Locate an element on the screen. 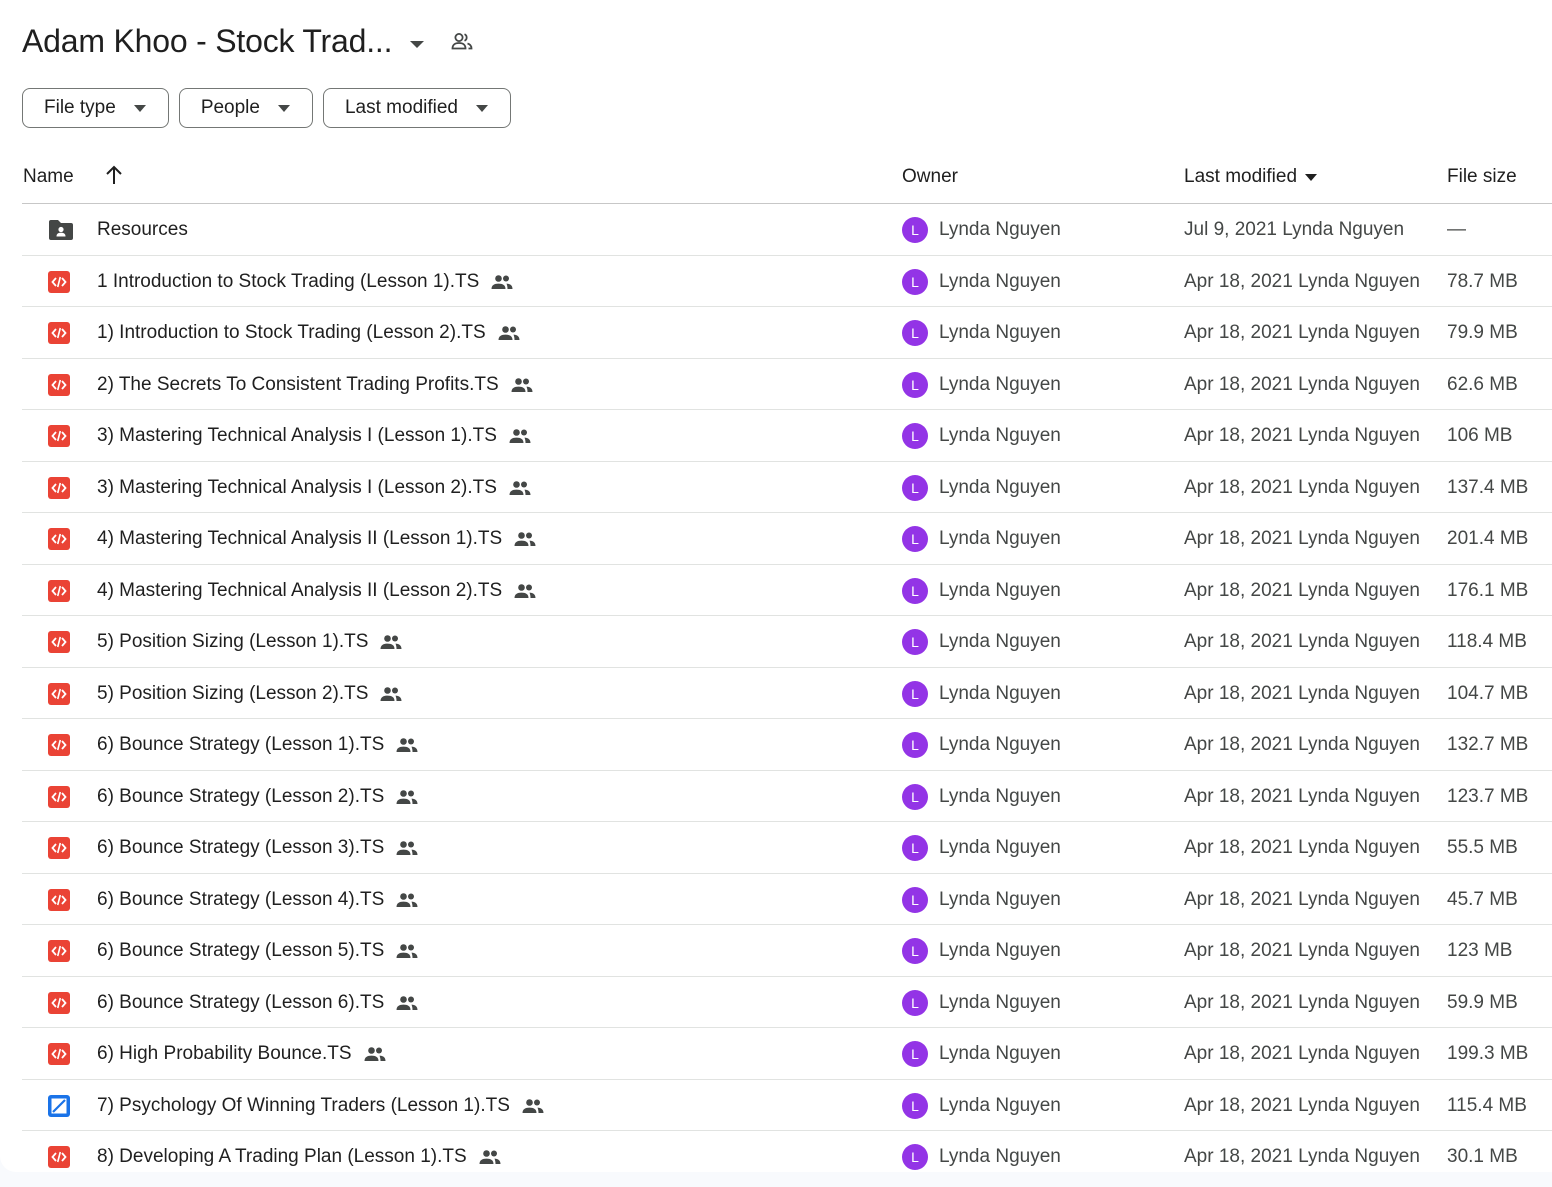 This screenshot has height=1187, width=1552. file-name: 6) Bounce Strategy (Lesson 3).TS is located at coordinates (258, 848).